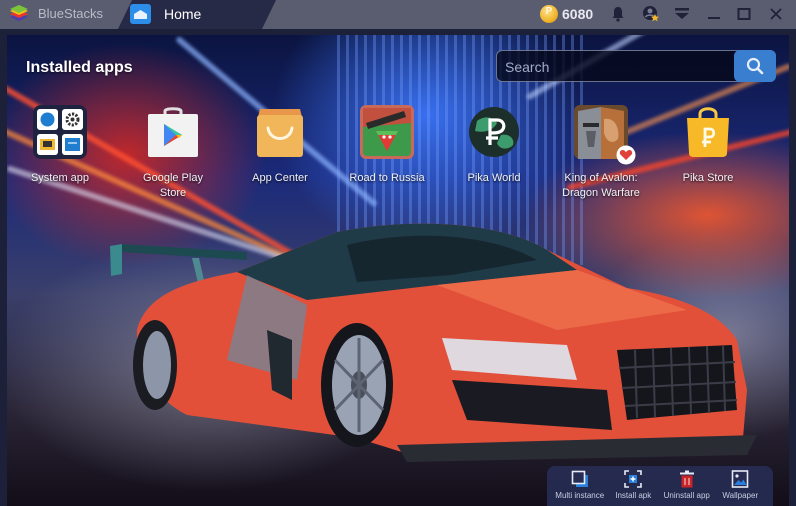 Image resolution: width=796 pixels, height=506 pixels. Describe the element at coordinates (549, 14) in the screenshot. I see `coin-icon` at that location.